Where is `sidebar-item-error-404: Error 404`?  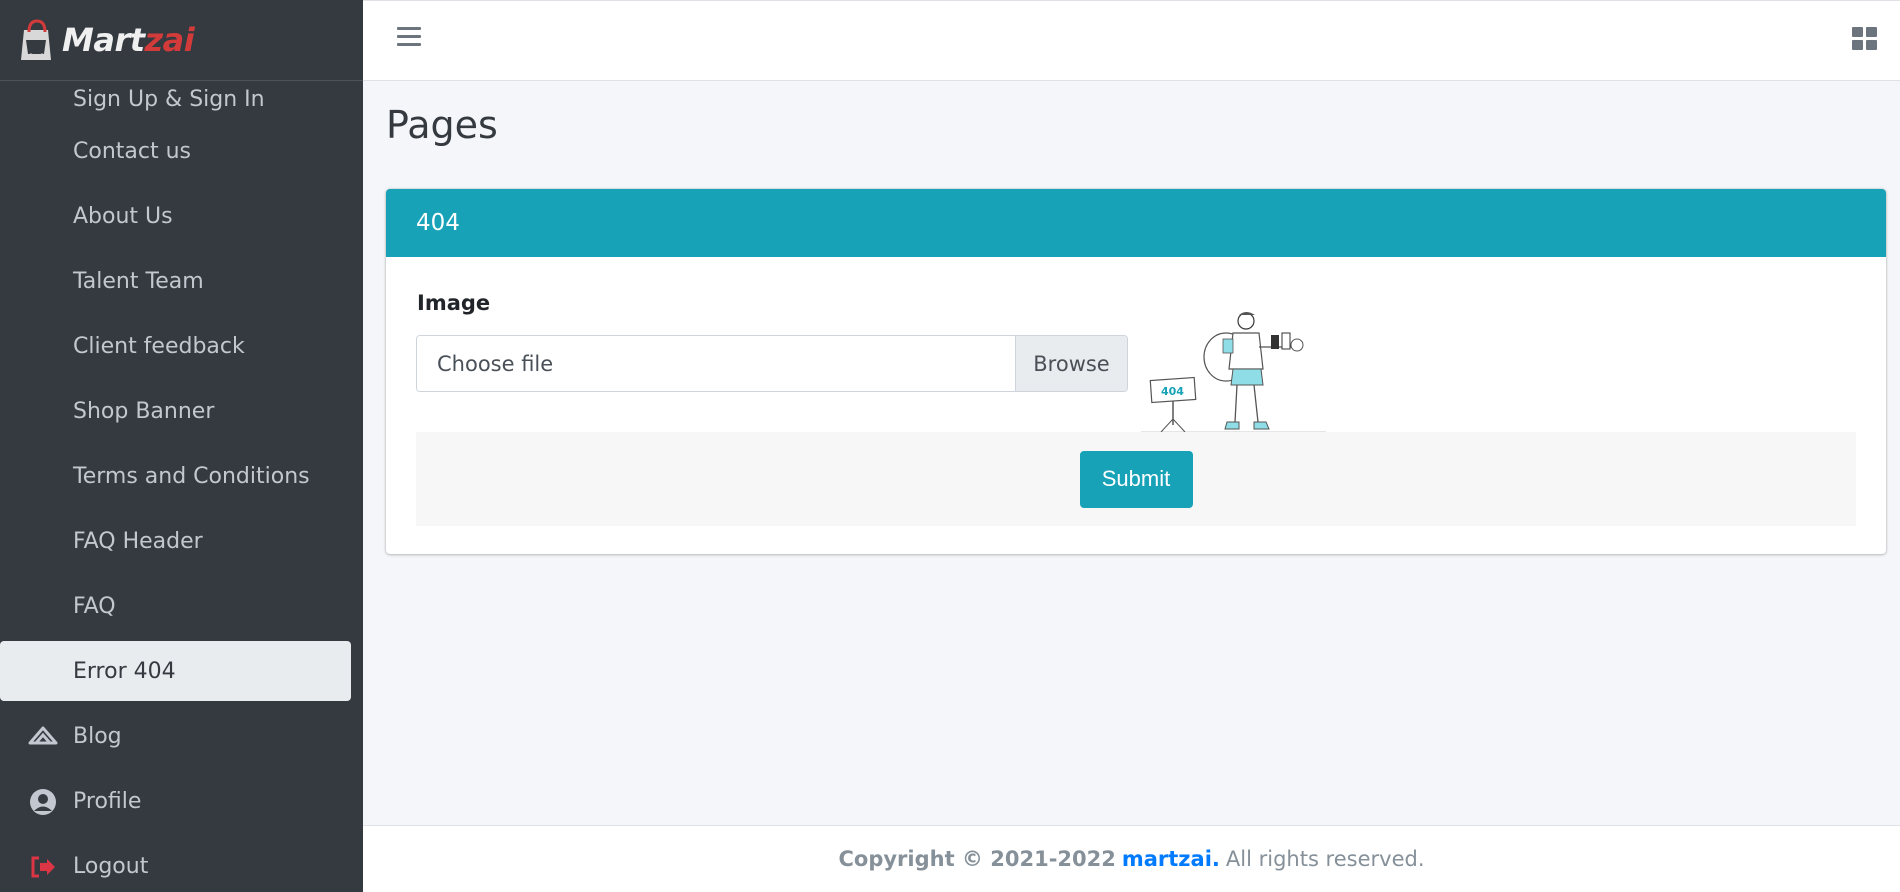
sidebar-item-error-404: Error 404 is located at coordinates (175, 671).